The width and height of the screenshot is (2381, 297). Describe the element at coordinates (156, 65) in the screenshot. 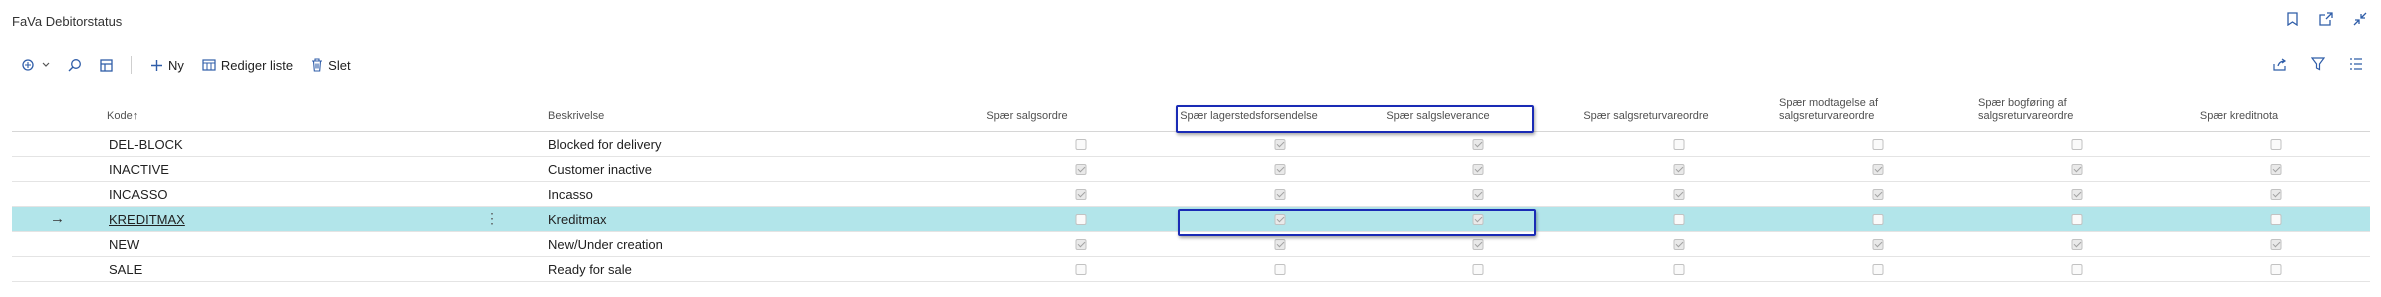

I see `plus-icon` at that location.